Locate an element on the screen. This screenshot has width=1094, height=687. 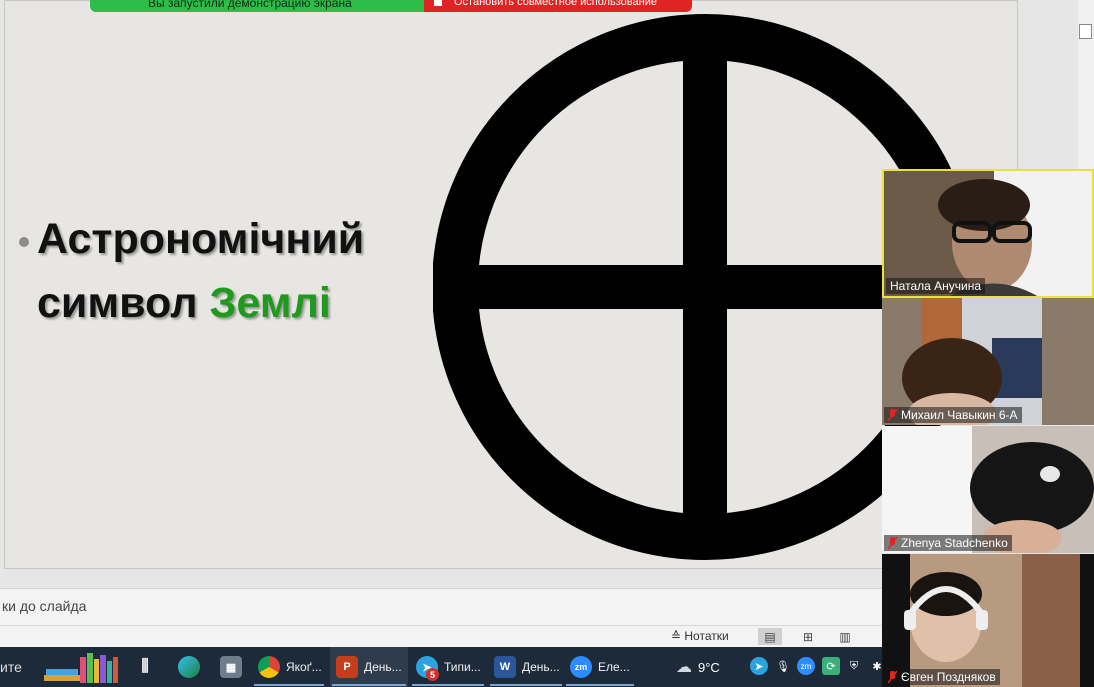
participant-tile: Zhenya Stadchenko is located at coordinates (988, 489).